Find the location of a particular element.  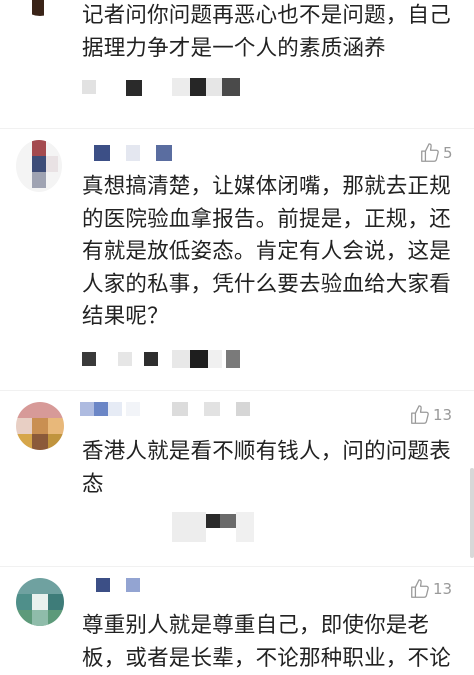

comment-text: 香港人就是看不顺有钱人，问的问题表 态 is located at coordinates (266, 468).